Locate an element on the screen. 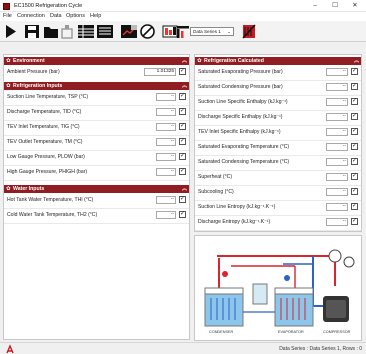  menu-file: File is located at coordinates (7, 16).